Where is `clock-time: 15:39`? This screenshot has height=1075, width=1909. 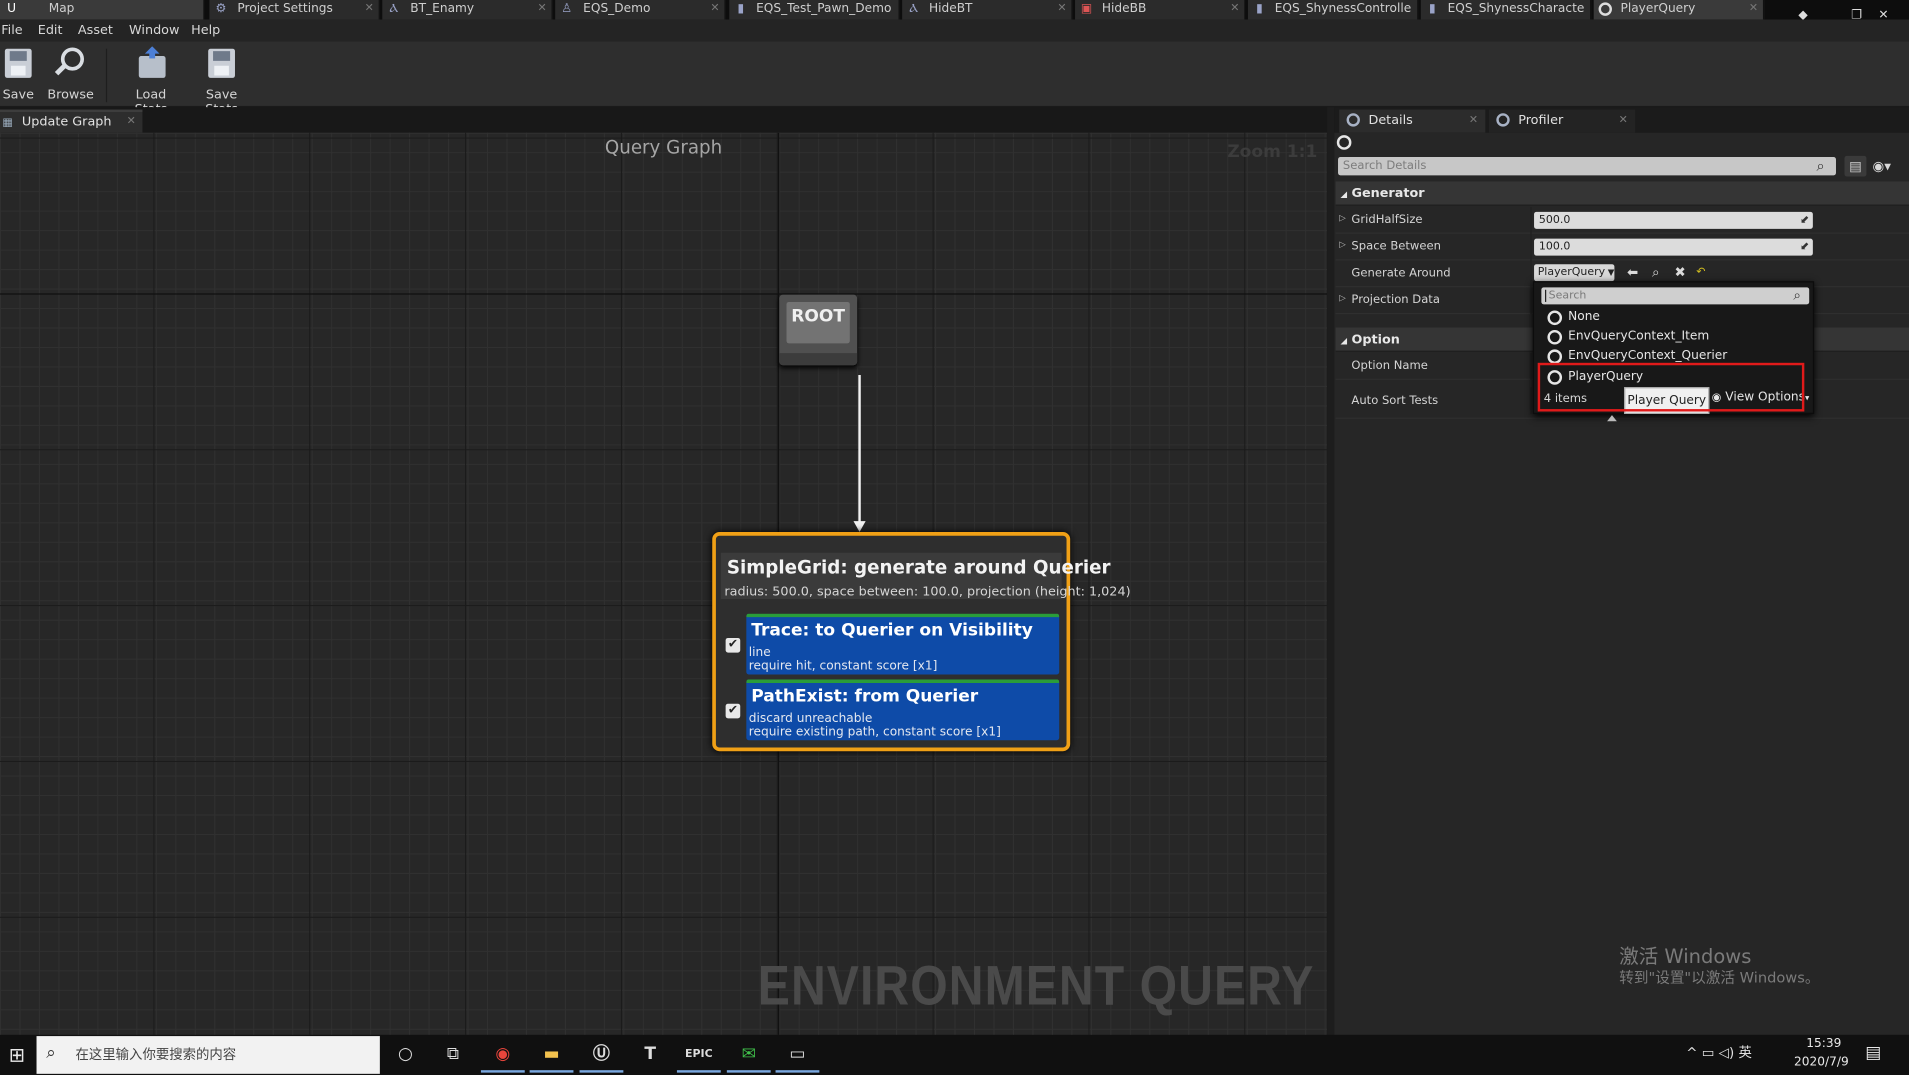
clock-time: 15:39 is located at coordinates (1823, 1043).